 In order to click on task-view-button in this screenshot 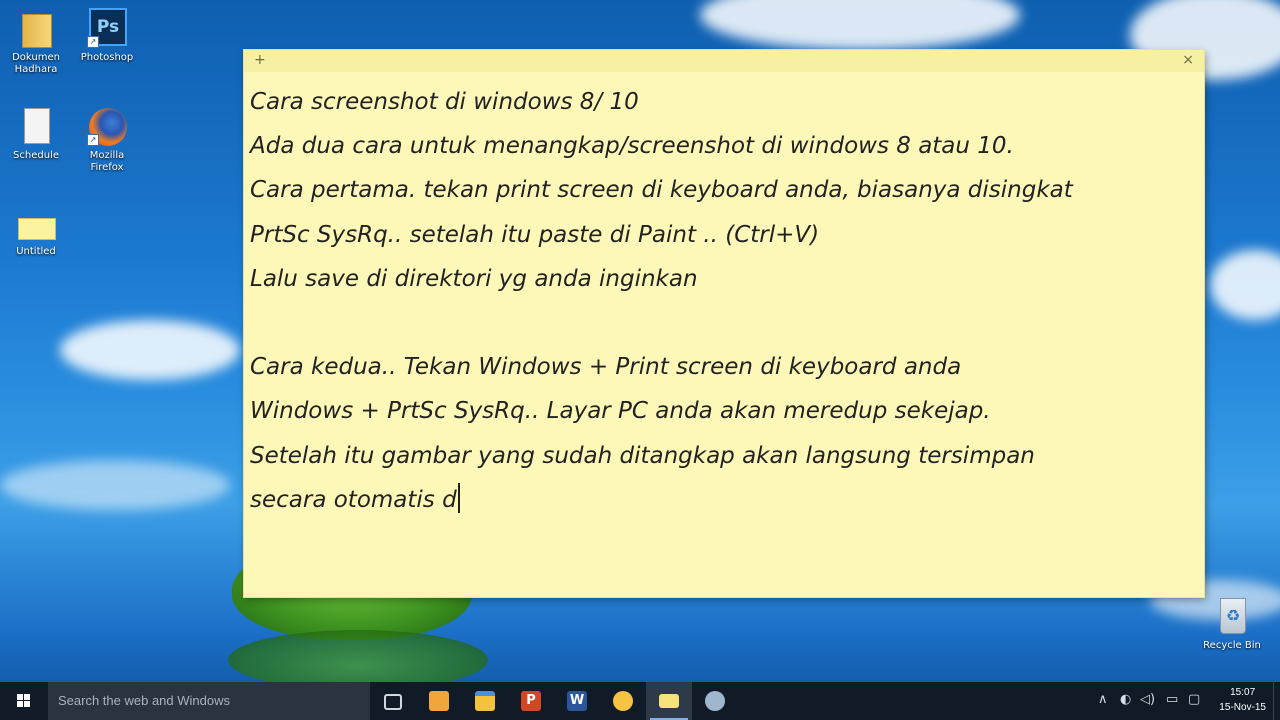, I will do `click(393, 701)`.